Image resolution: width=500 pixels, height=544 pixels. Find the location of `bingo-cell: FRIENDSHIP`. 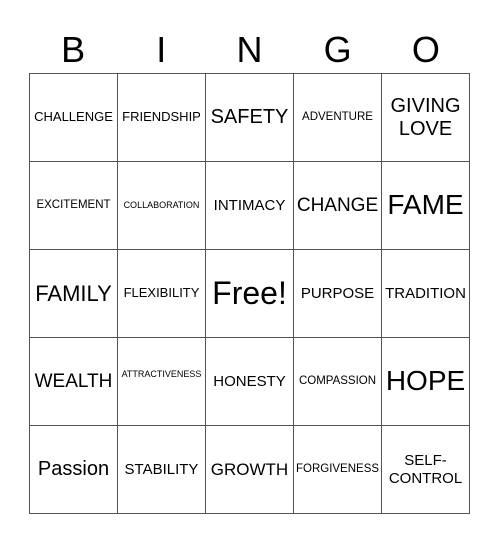

bingo-cell: FRIENDSHIP is located at coordinates (162, 118).